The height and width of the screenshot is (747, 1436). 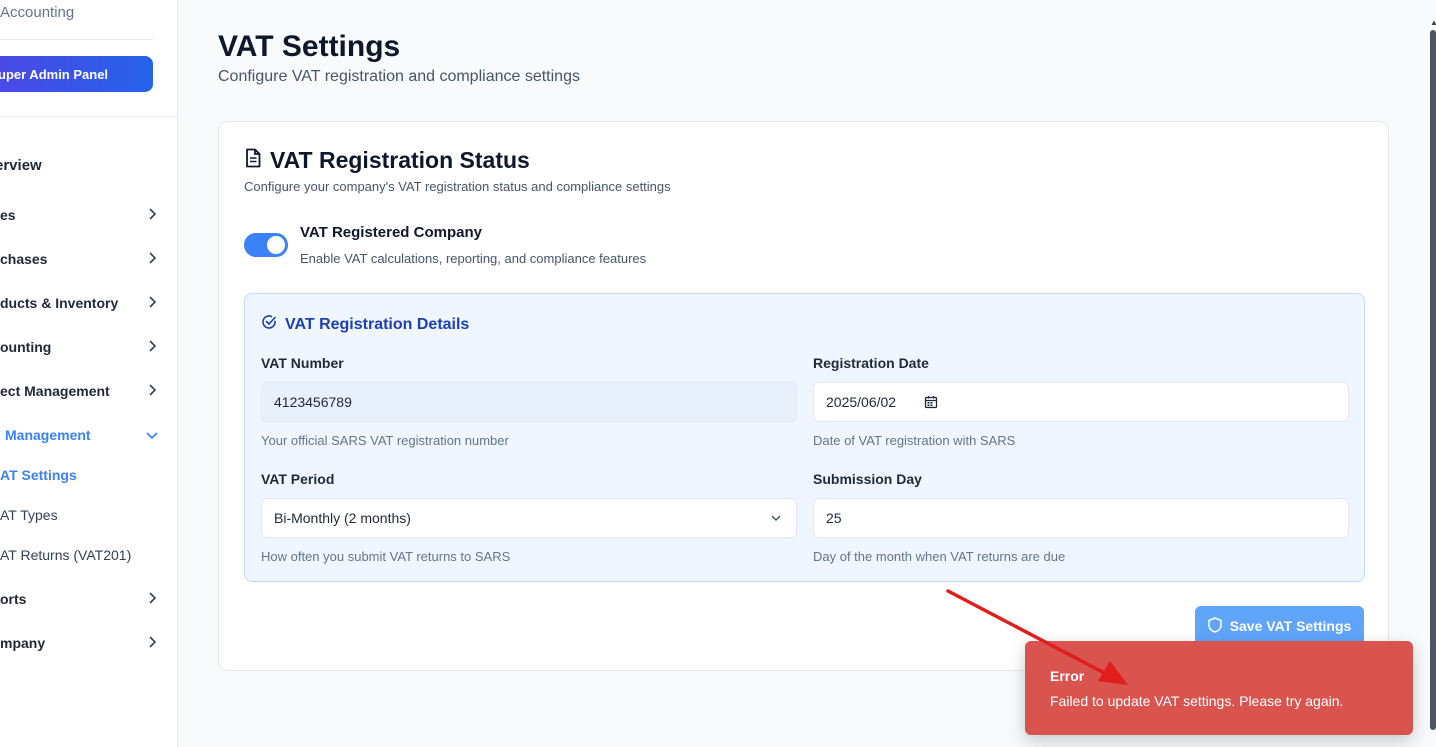 What do you see at coordinates (23, 643) in the screenshot?
I see `sidebar-item-label: mpany` at bounding box center [23, 643].